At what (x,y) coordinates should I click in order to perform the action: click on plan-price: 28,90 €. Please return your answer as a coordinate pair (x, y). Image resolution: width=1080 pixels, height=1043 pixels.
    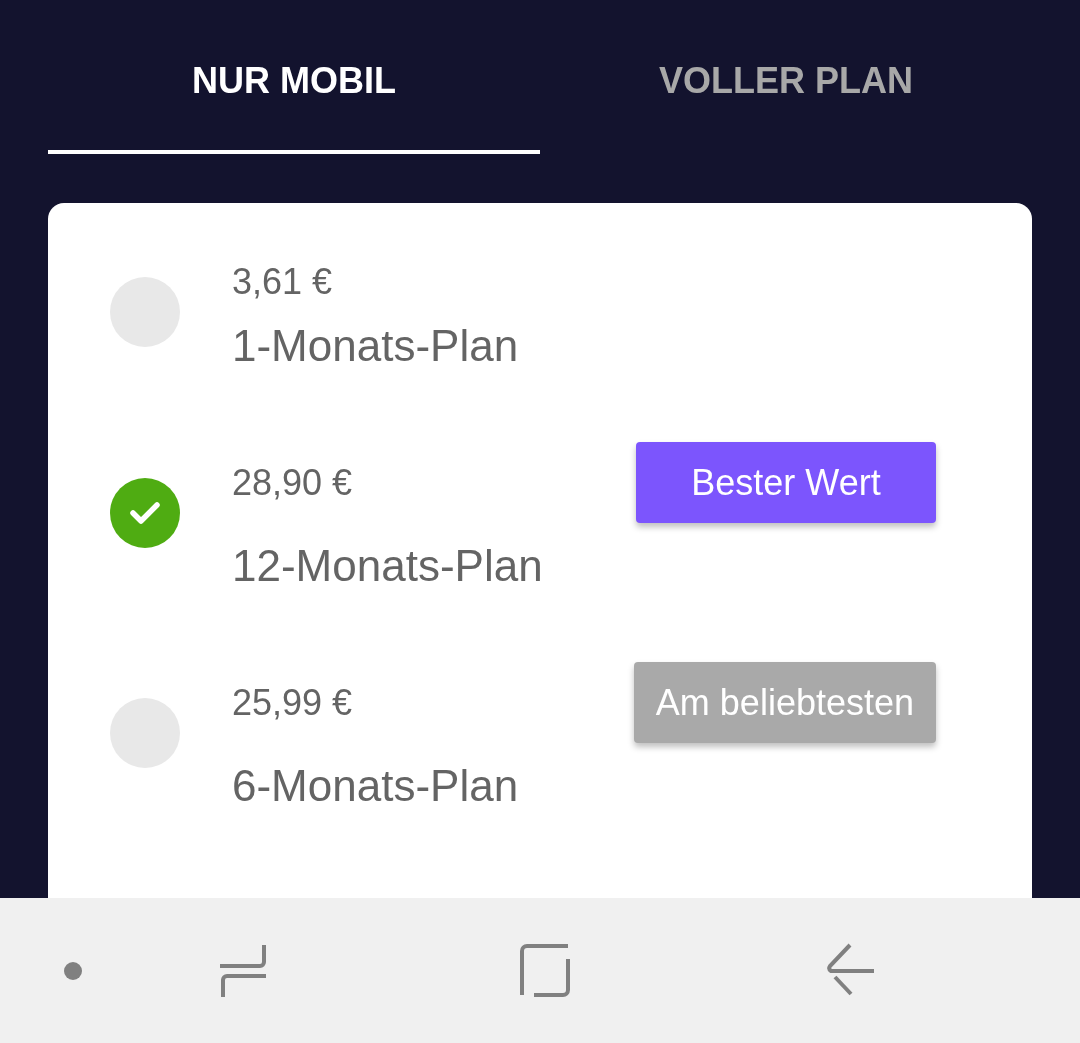
    Looking at the image, I should click on (292, 482).